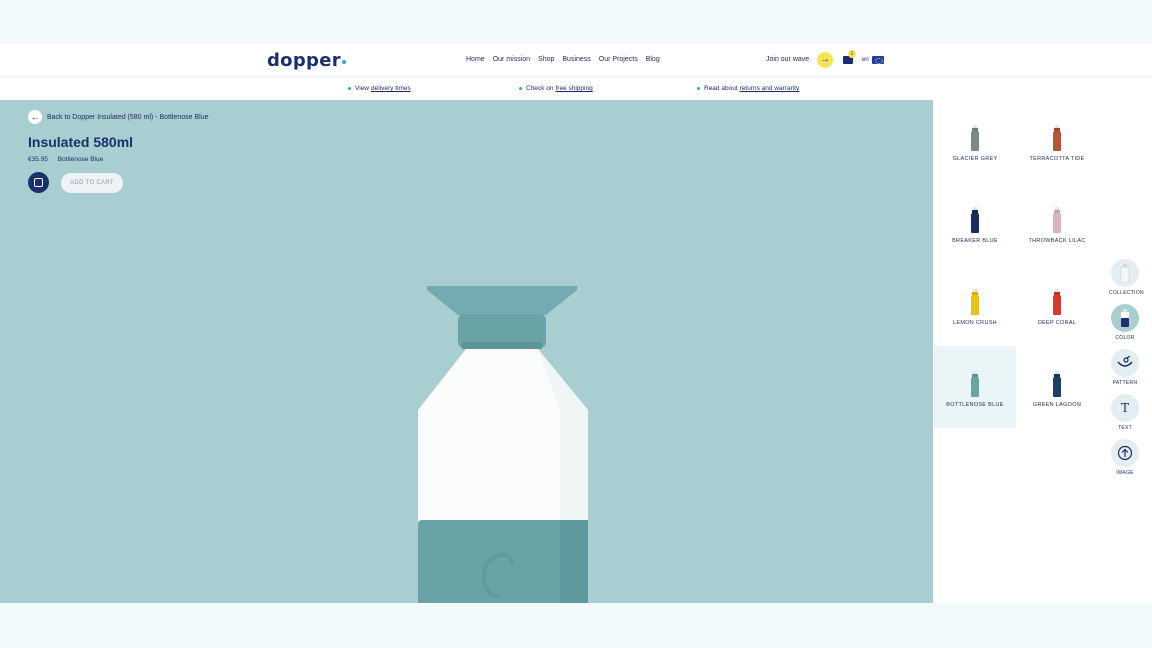 The height and width of the screenshot is (648, 1152). What do you see at coordinates (852, 54) in the screenshot?
I see `cart-count-badge: 1` at bounding box center [852, 54].